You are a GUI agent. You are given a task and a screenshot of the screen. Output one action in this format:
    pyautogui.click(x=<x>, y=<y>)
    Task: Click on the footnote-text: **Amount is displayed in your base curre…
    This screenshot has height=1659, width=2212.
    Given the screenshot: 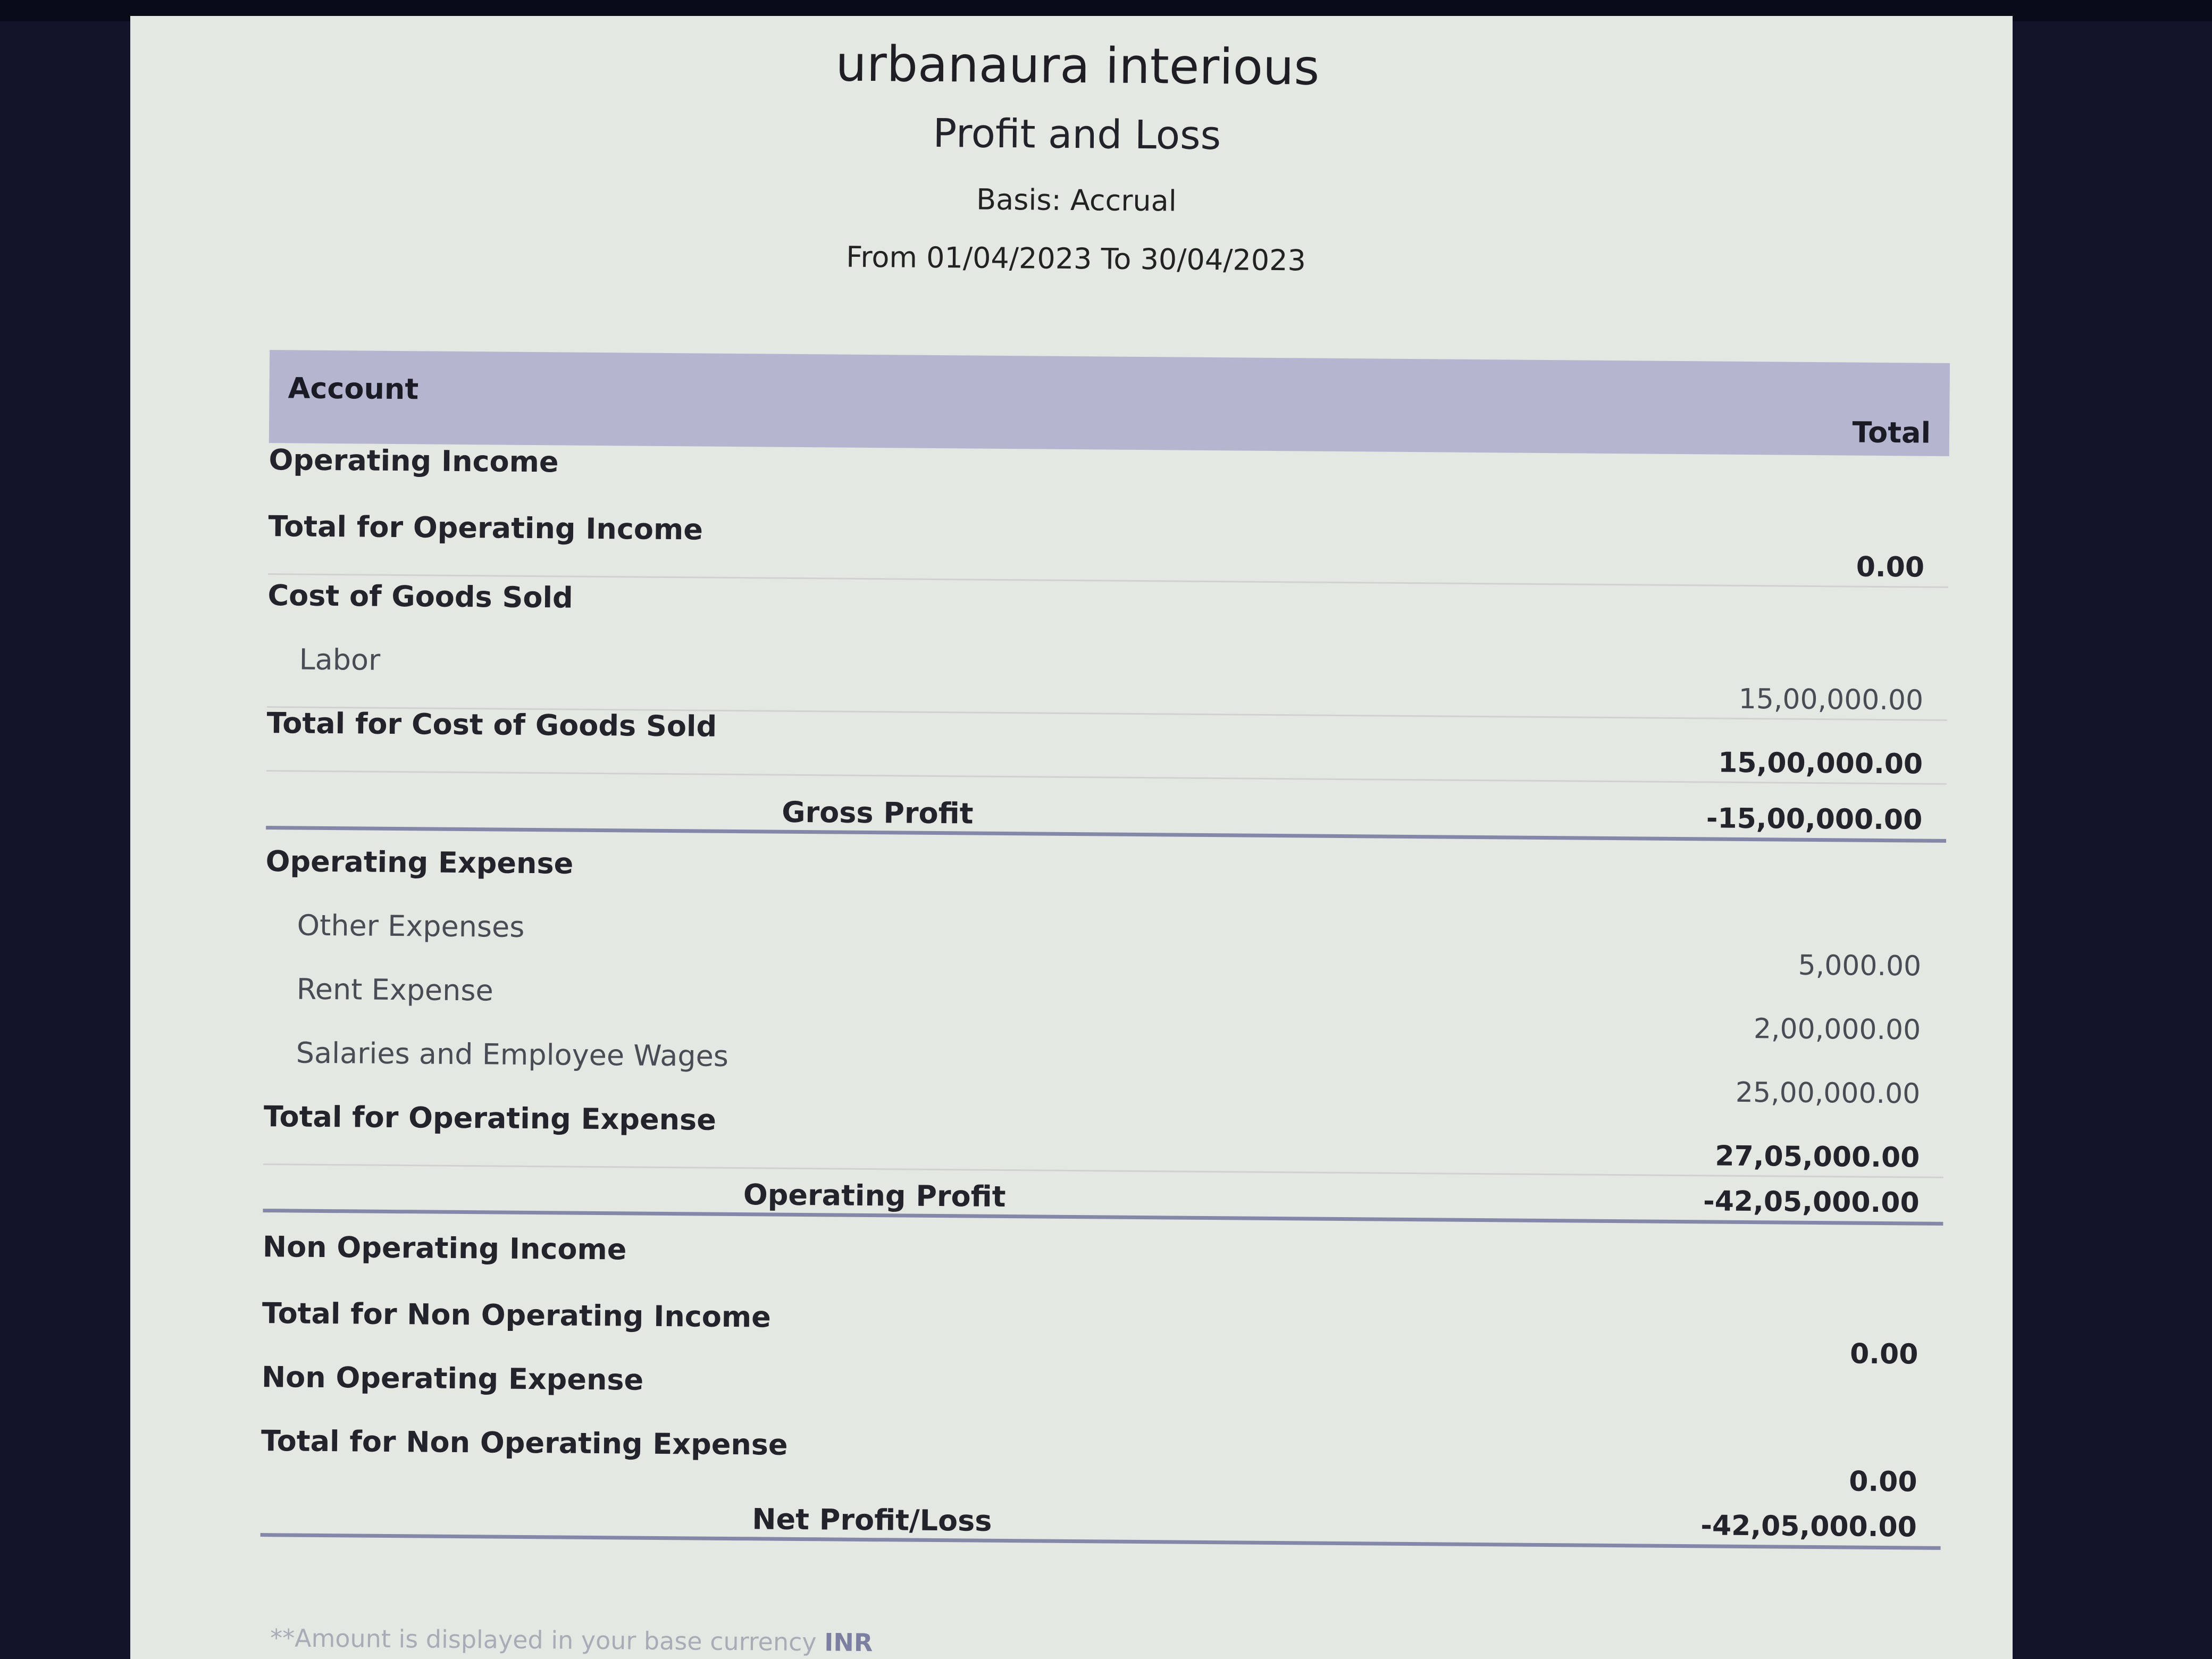 What is the action you would take?
    pyautogui.click(x=543, y=1640)
    